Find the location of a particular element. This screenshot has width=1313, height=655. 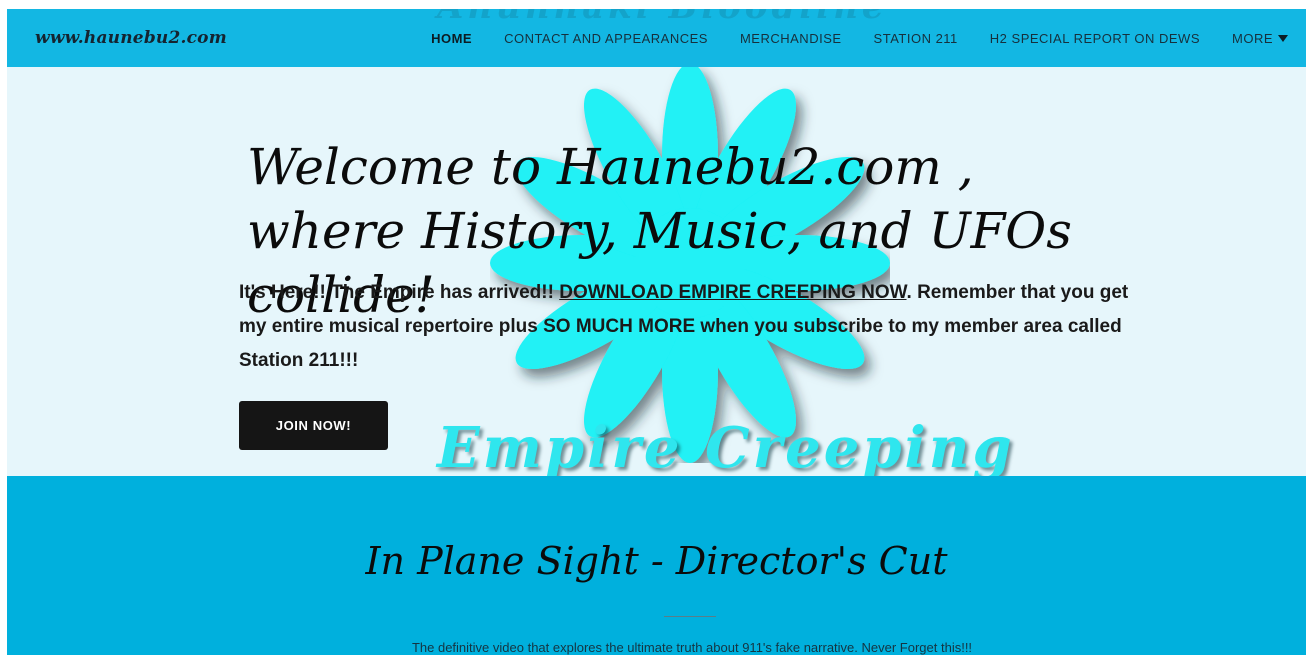

nav-contact-and-appearances: CONTACT AND APPEARANCES is located at coordinates (606, 38).